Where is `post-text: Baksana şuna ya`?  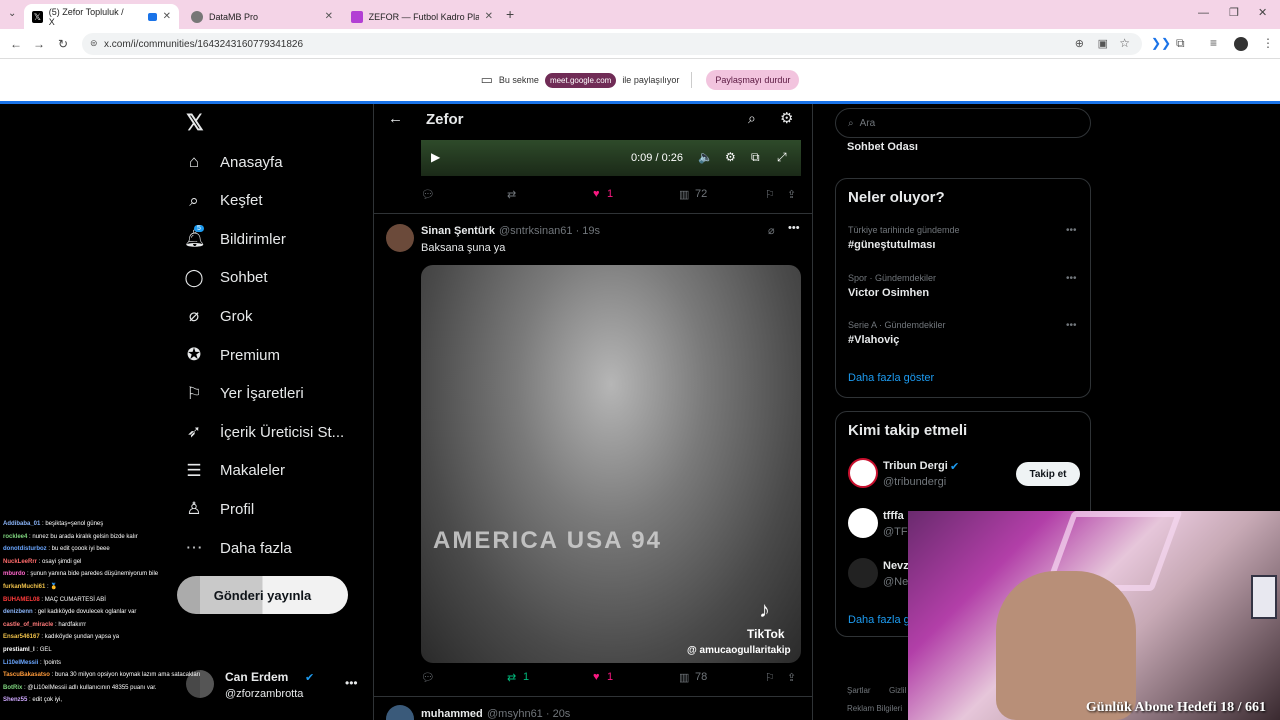 post-text: Baksana şuna ya is located at coordinates (463, 248).